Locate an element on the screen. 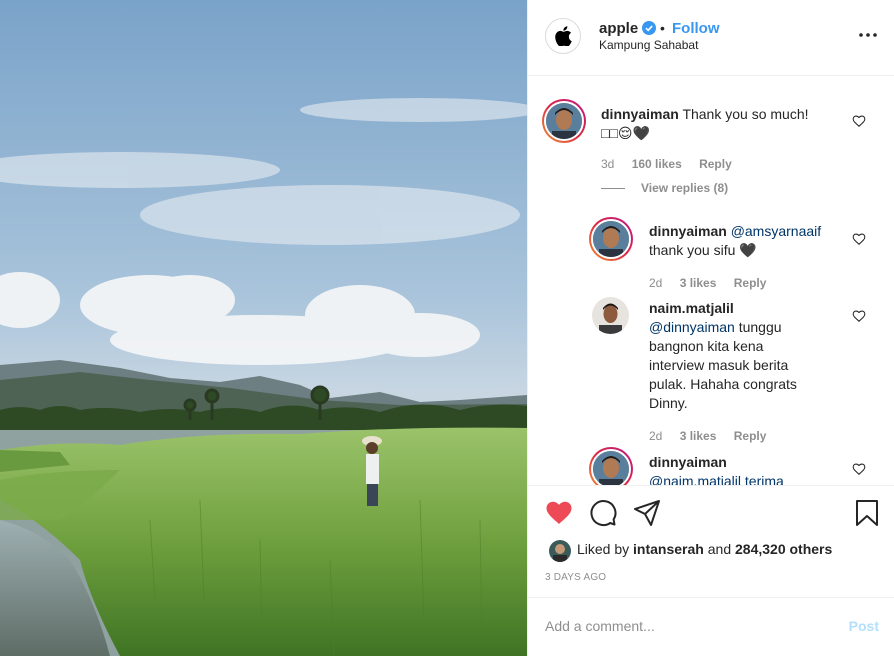 This screenshot has height=656, width=894. replies-line is located at coordinates (613, 189).